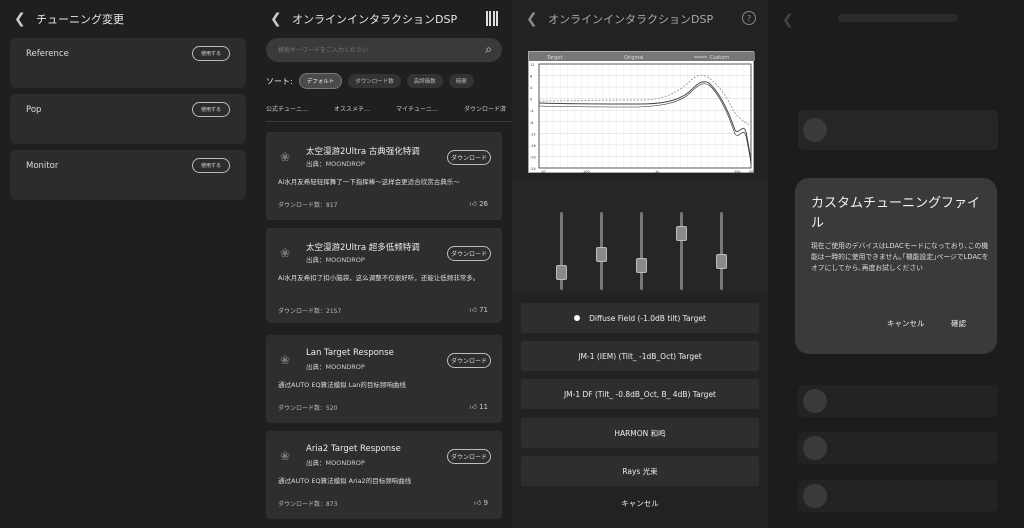  Describe the element at coordinates (531, 88) in the screenshot. I see `y-tick-label: 4` at that location.